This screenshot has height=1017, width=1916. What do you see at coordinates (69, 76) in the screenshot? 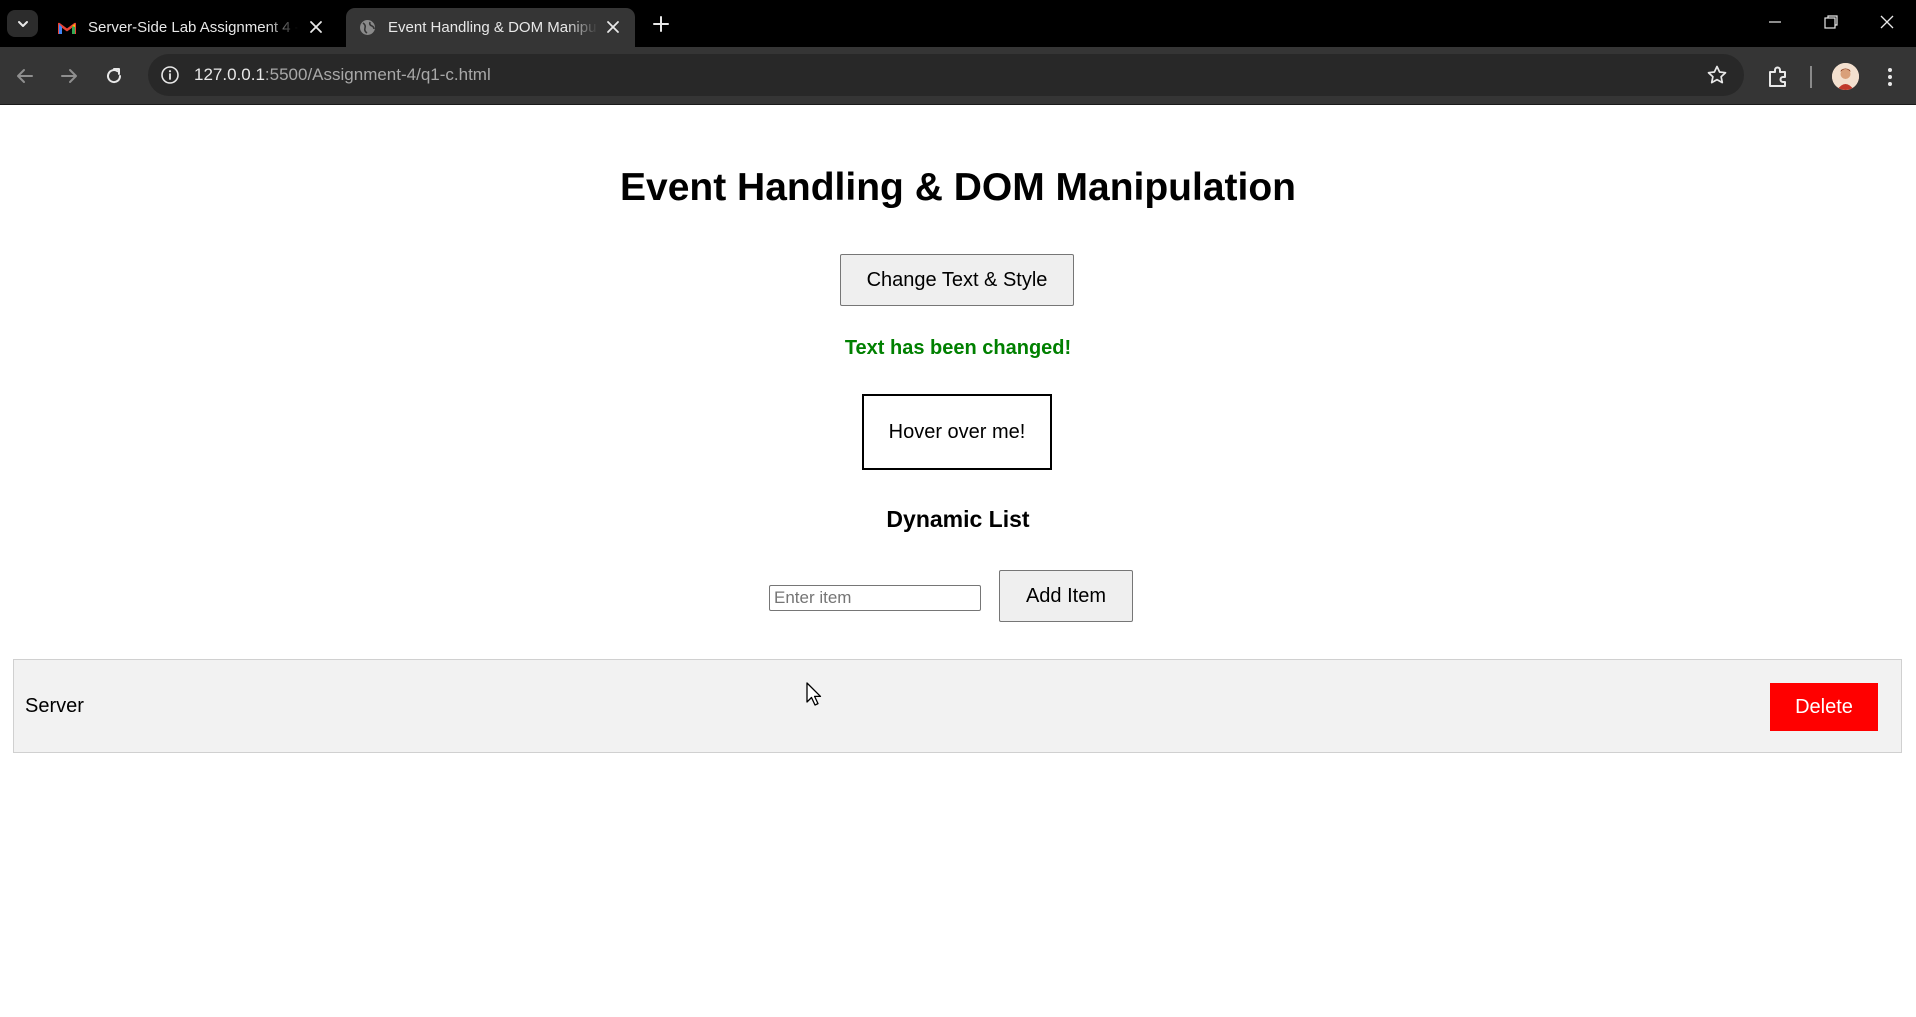
I see `forward-arrow-icon` at bounding box center [69, 76].